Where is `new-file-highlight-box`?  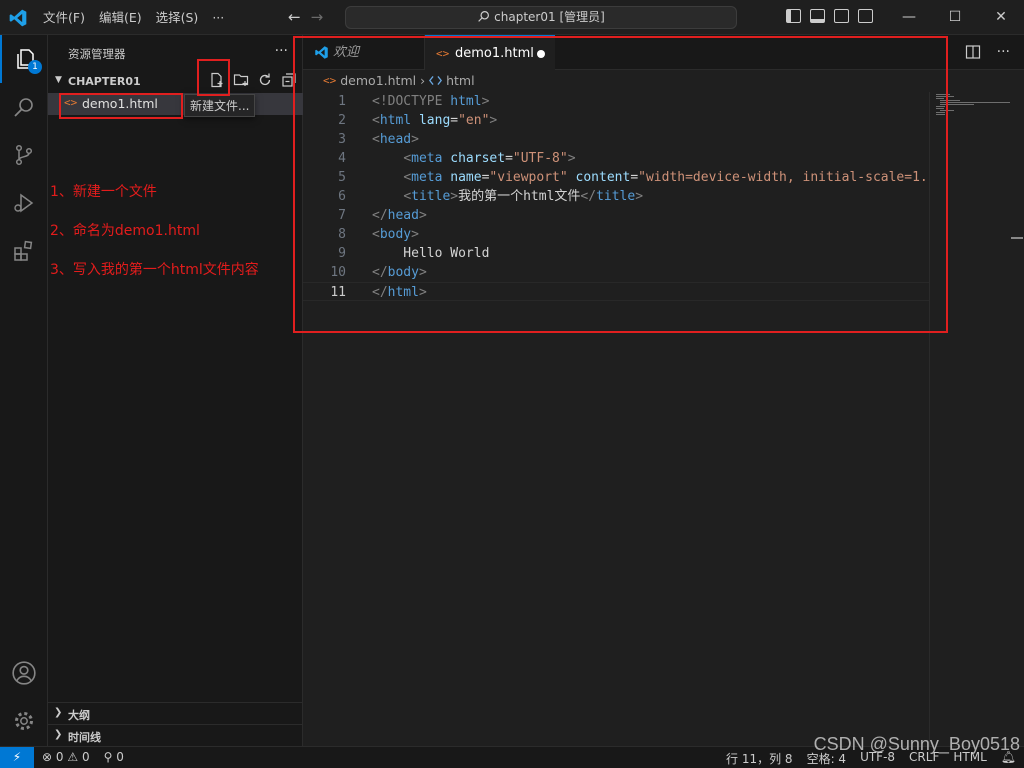
new-file-highlight-box is located at coordinates (213, 77).